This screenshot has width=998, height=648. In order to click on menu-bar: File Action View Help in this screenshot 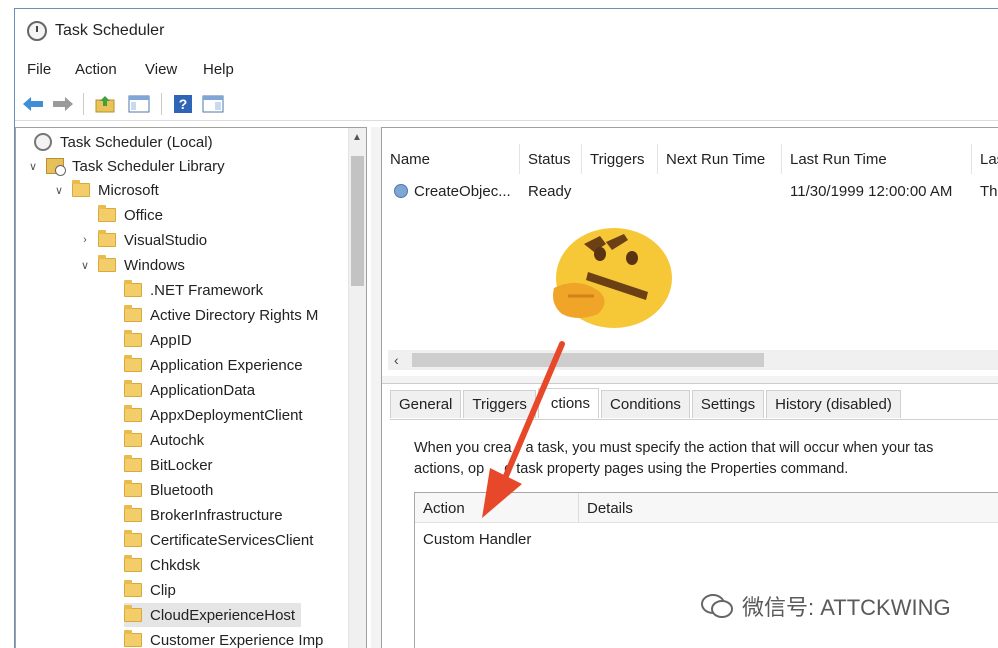, I will do `click(506, 70)`.